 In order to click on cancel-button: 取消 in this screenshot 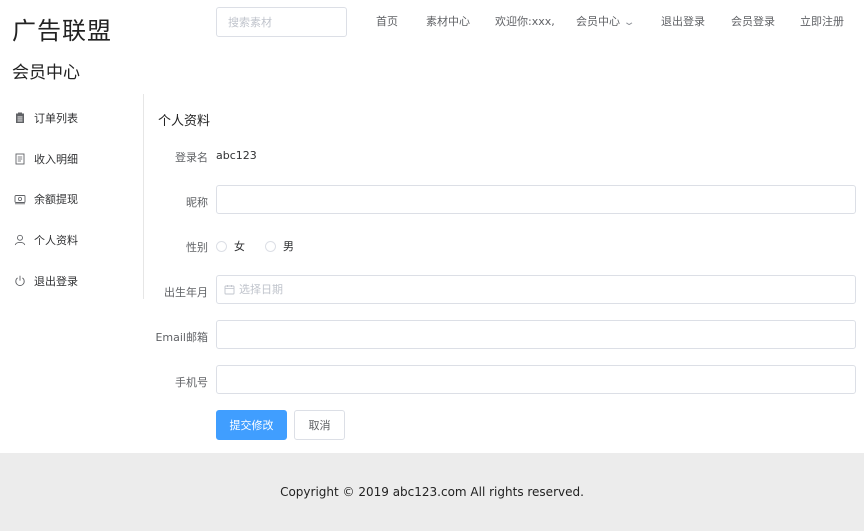, I will do `click(319, 425)`.